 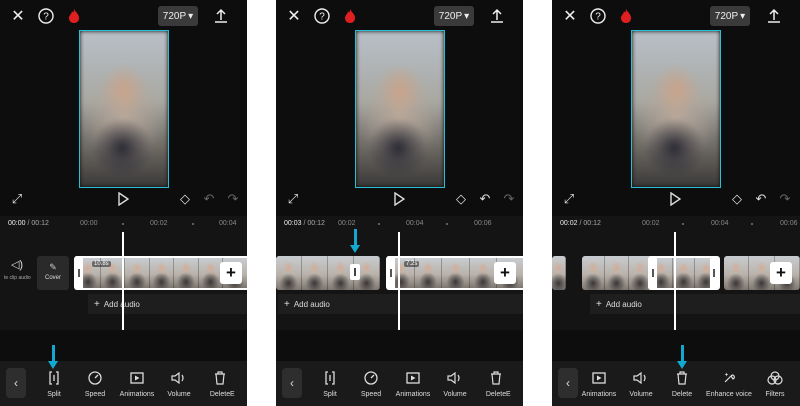 What do you see at coordinates (483, 223) in the screenshot?
I see `time-tick: 00:06` at bounding box center [483, 223].